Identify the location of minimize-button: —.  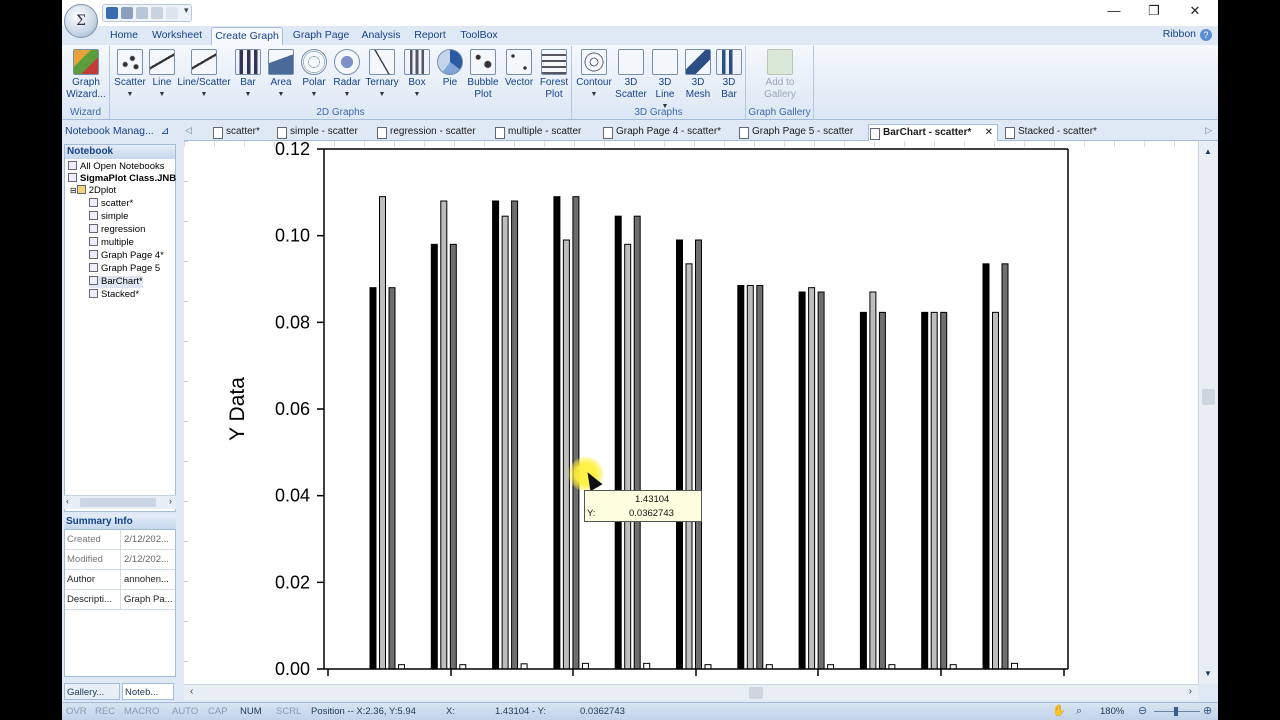
(1114, 10).